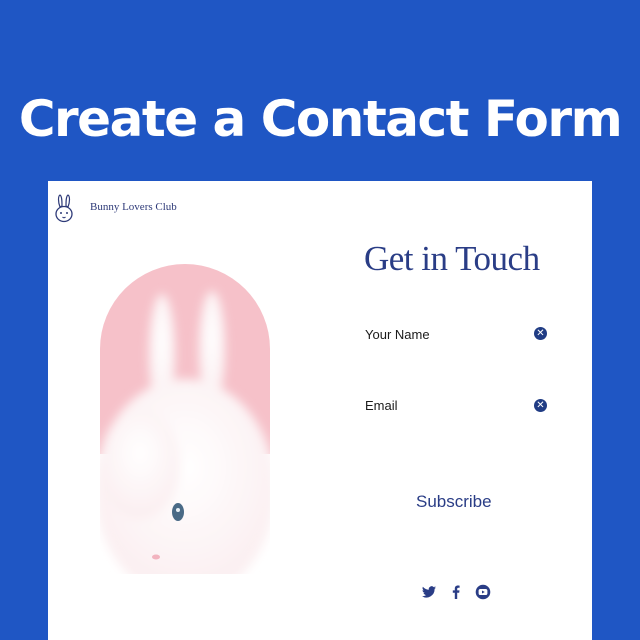 Image resolution: width=640 pixels, height=640 pixels. Describe the element at coordinates (64, 209) in the screenshot. I see `bunny-logo-icon` at that location.